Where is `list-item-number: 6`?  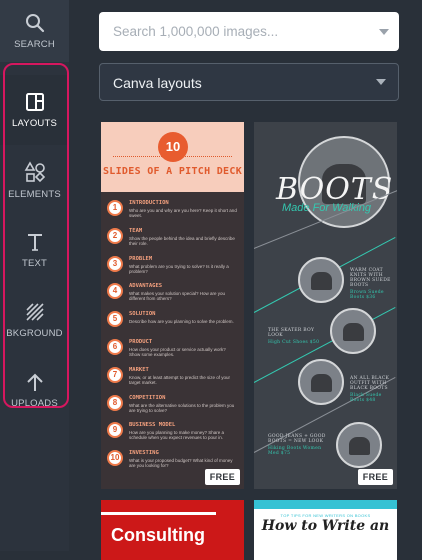 list-item-number: 6 is located at coordinates (115, 346).